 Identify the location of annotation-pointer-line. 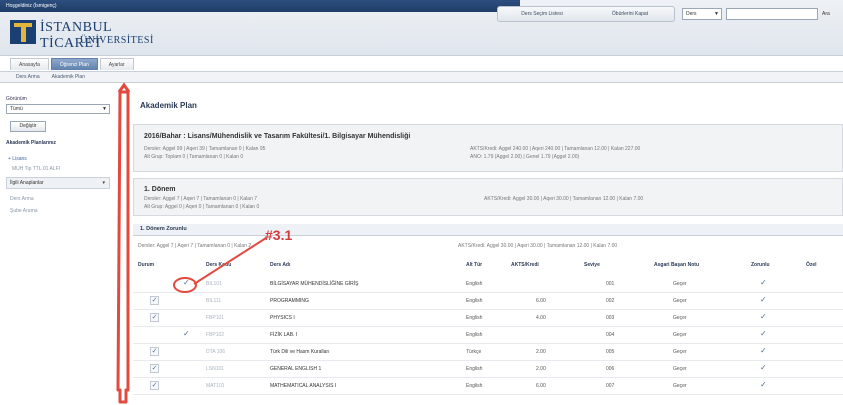
(230, 261).